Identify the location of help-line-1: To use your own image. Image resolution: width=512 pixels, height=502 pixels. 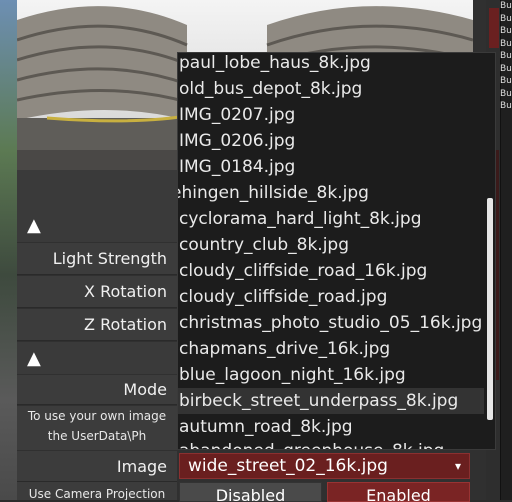
(97, 416).